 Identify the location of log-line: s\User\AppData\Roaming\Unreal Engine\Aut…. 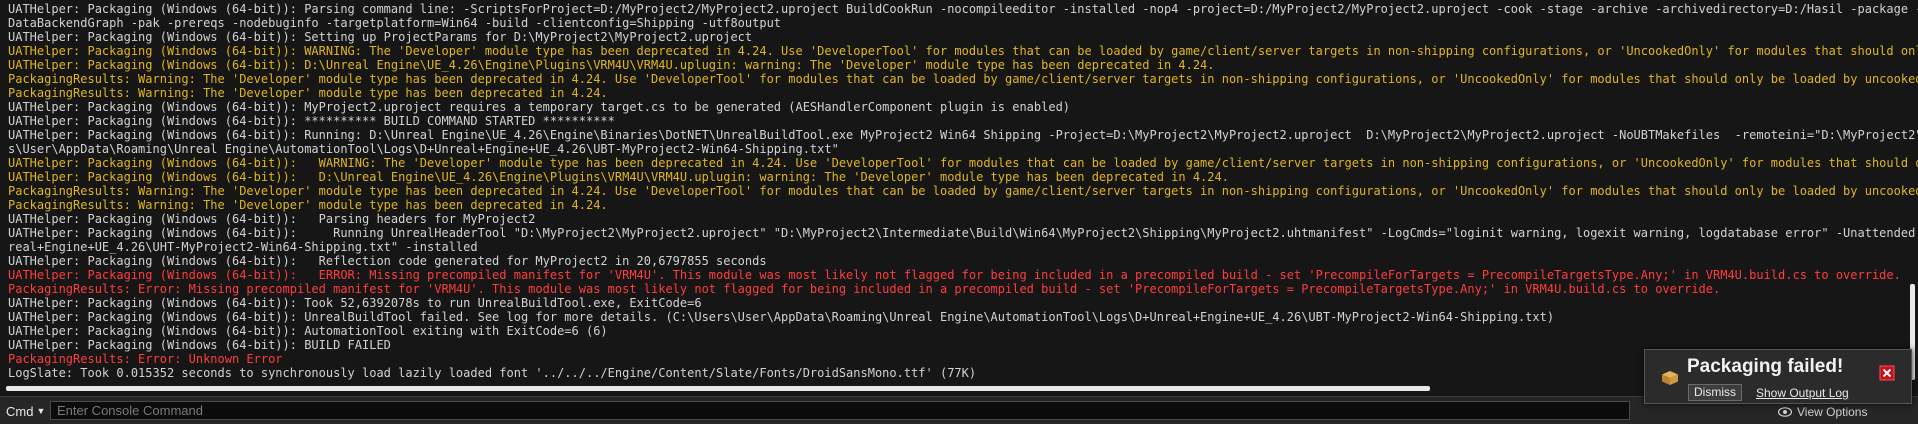
(423, 149).